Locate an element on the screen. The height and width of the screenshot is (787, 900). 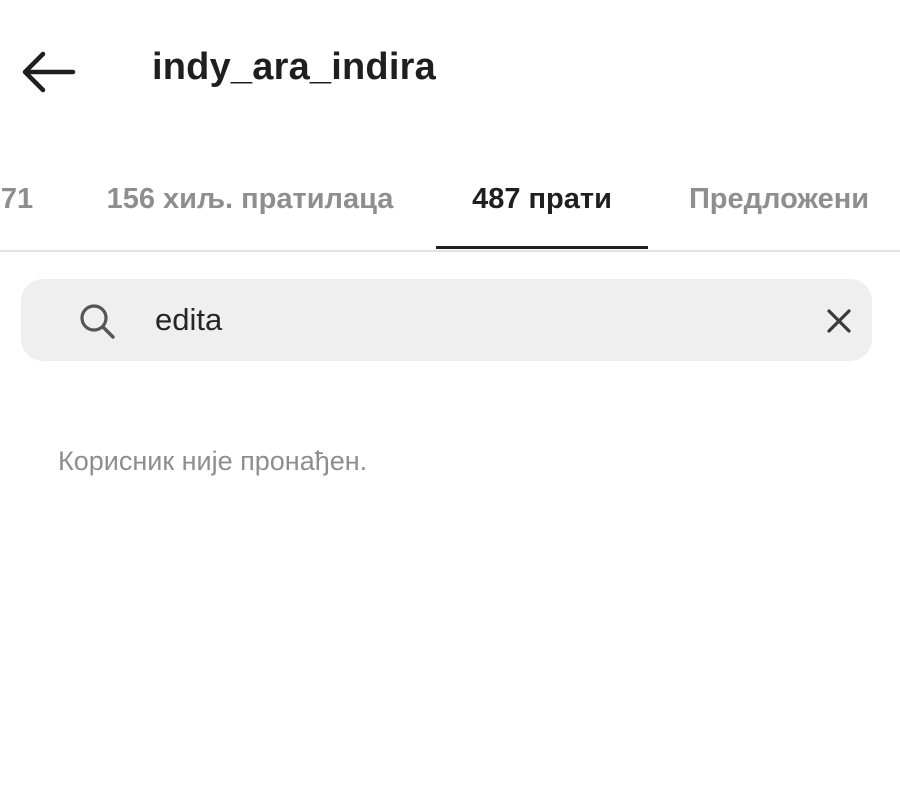
search-icon is located at coordinates (97, 321).